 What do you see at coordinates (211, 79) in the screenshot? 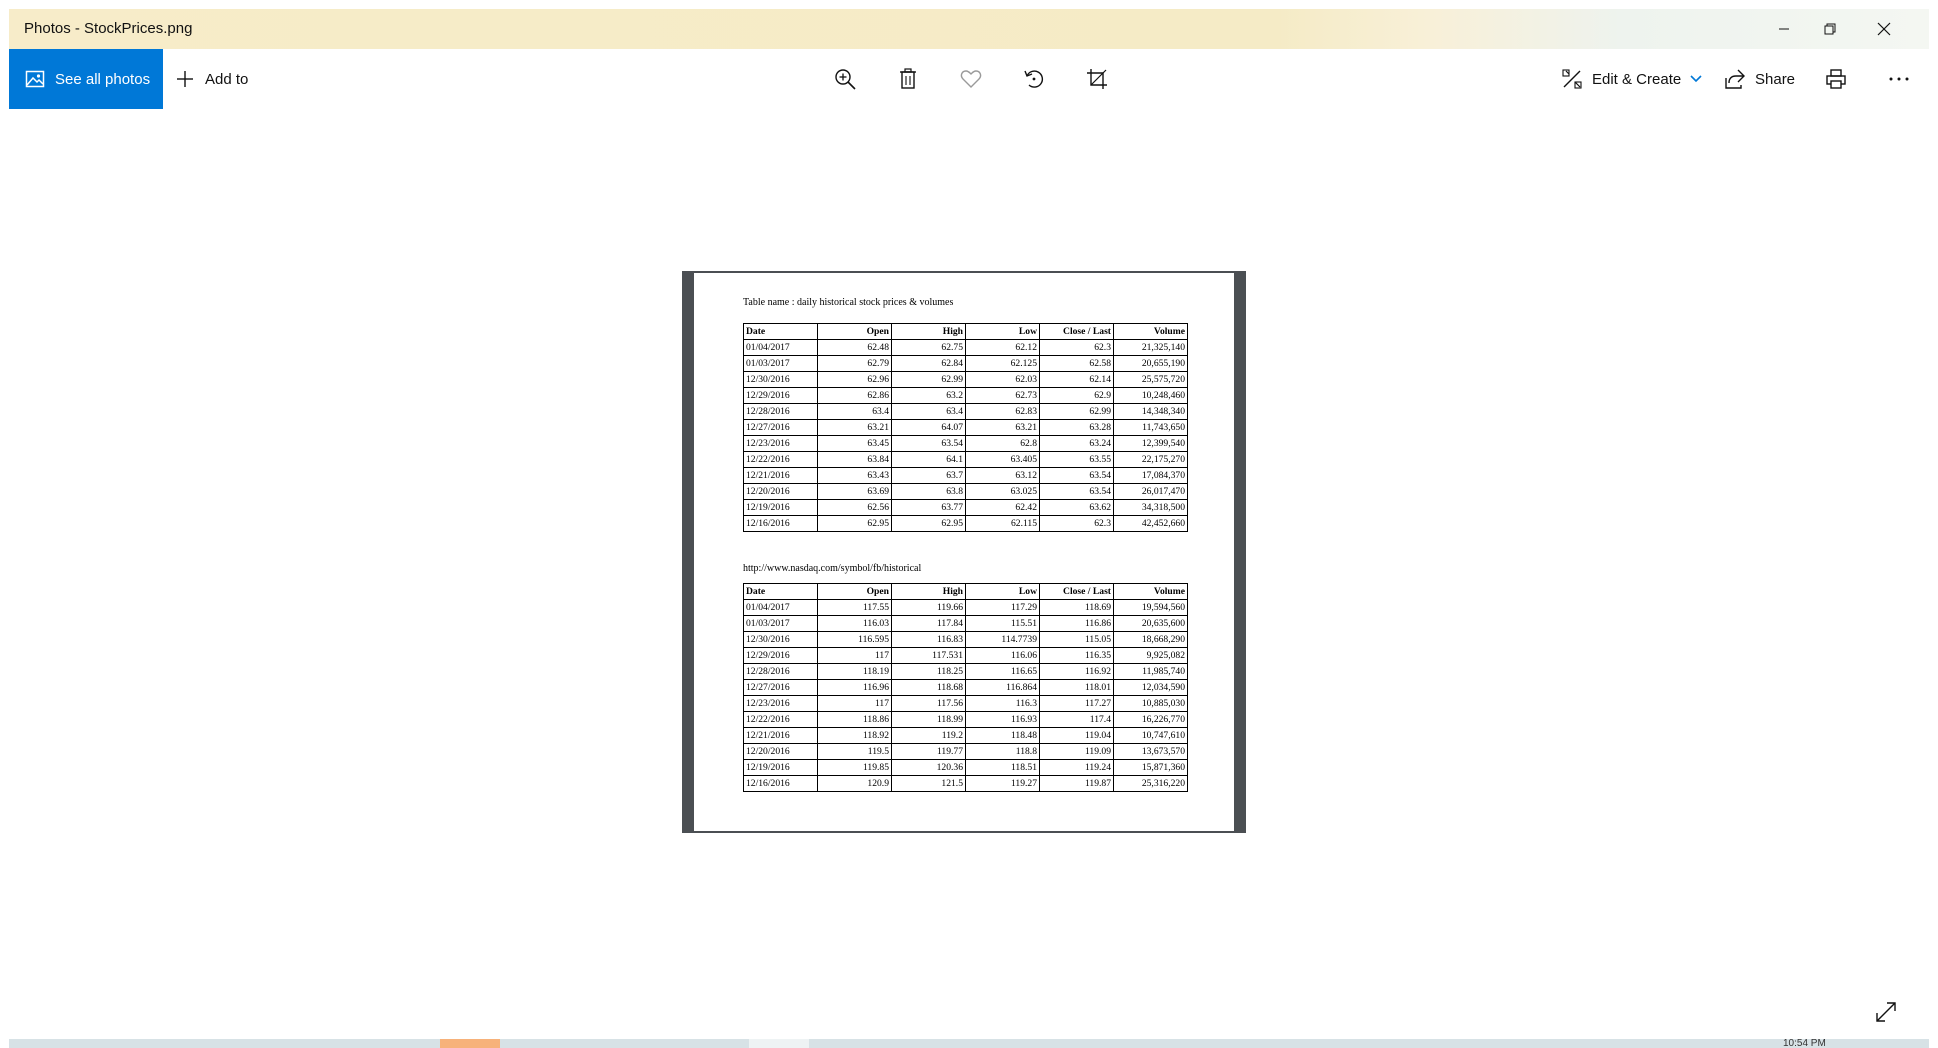
I see `add-to-button: Add to` at bounding box center [211, 79].